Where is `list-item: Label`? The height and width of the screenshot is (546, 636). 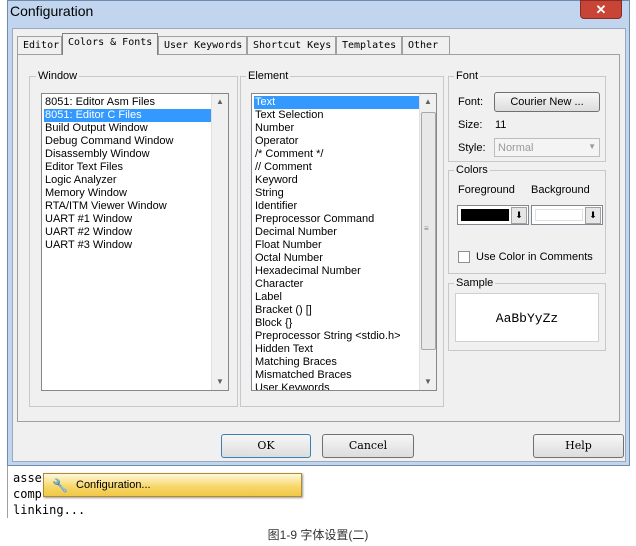
list-item: Label is located at coordinates (336, 297).